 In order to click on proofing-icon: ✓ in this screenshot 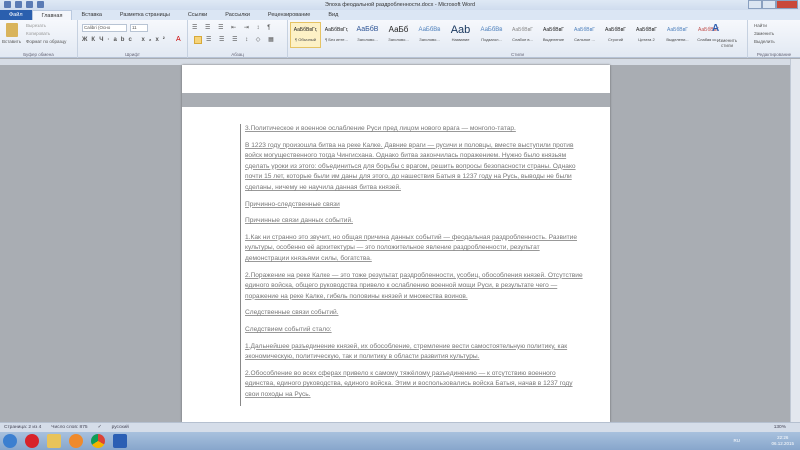, I will do `click(100, 427)`.